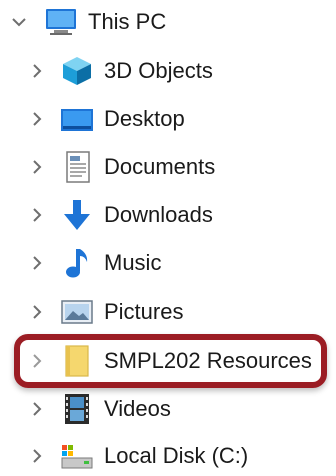  Describe the element at coordinates (158, 70) in the screenshot. I see `tree-item-label: 3D Objects` at that location.